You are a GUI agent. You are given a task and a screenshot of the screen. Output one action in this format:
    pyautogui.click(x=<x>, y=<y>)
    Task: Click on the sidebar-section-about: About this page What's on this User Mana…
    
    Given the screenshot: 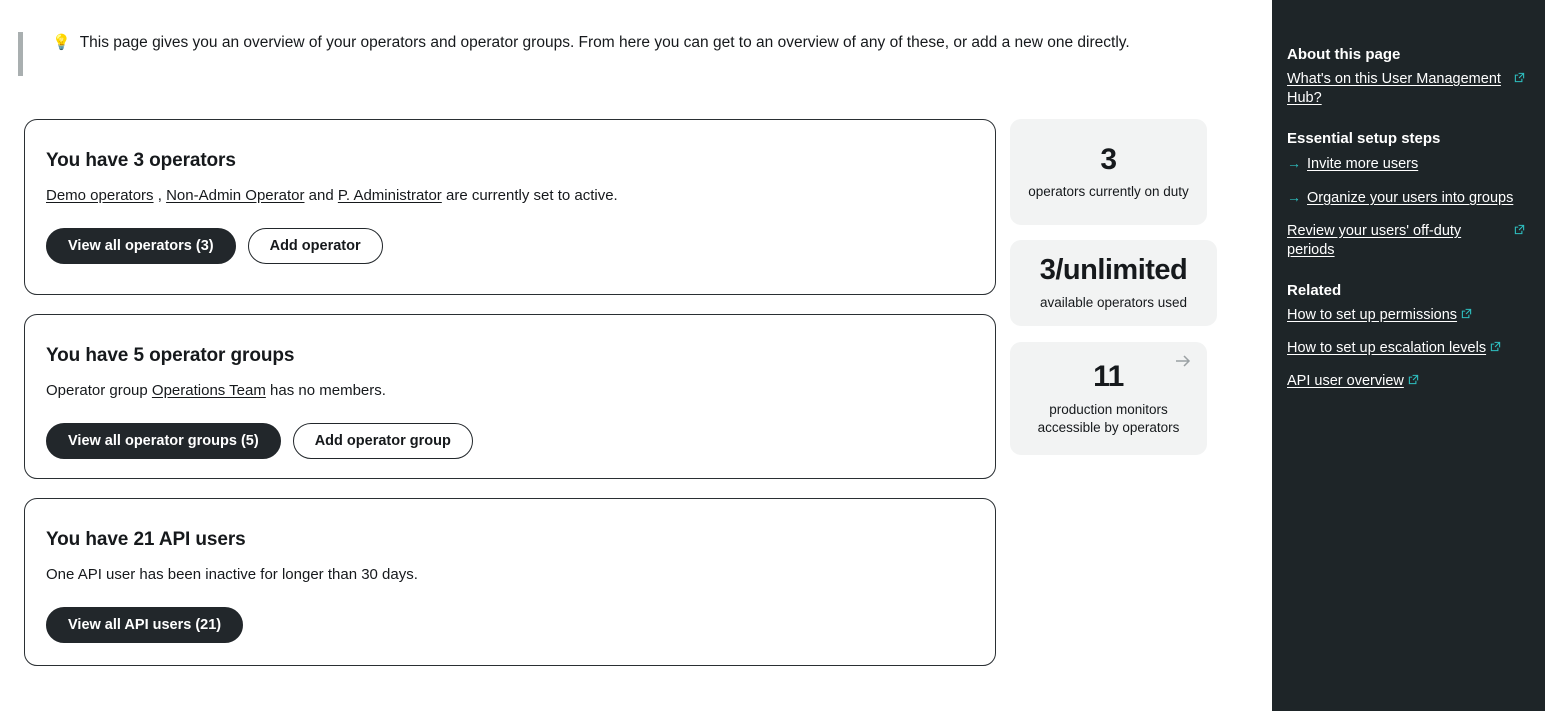 What is the action you would take?
    pyautogui.click(x=1406, y=77)
    